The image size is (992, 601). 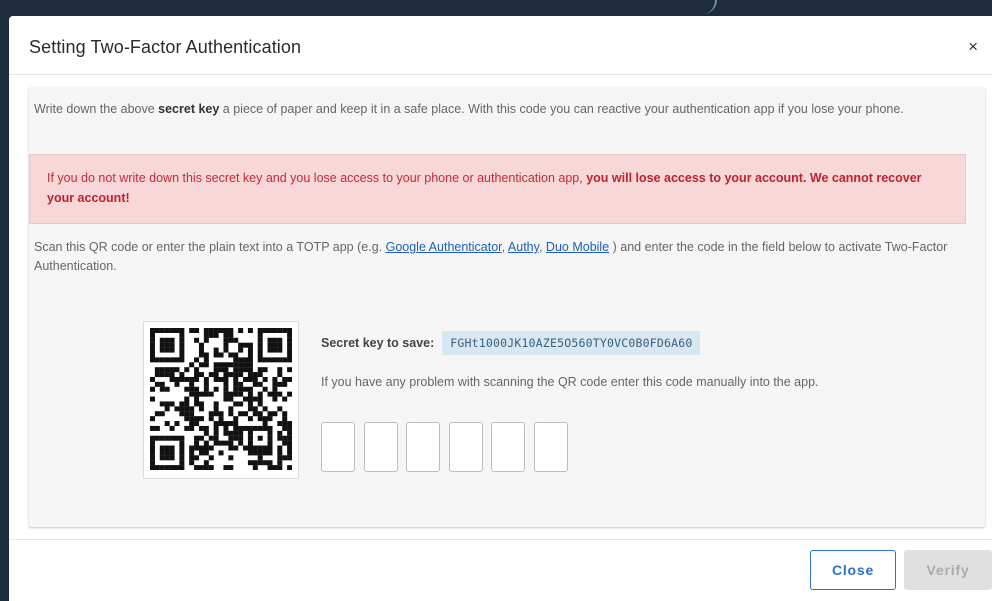 What do you see at coordinates (948, 570) in the screenshot?
I see `verify-button: Verify` at bounding box center [948, 570].